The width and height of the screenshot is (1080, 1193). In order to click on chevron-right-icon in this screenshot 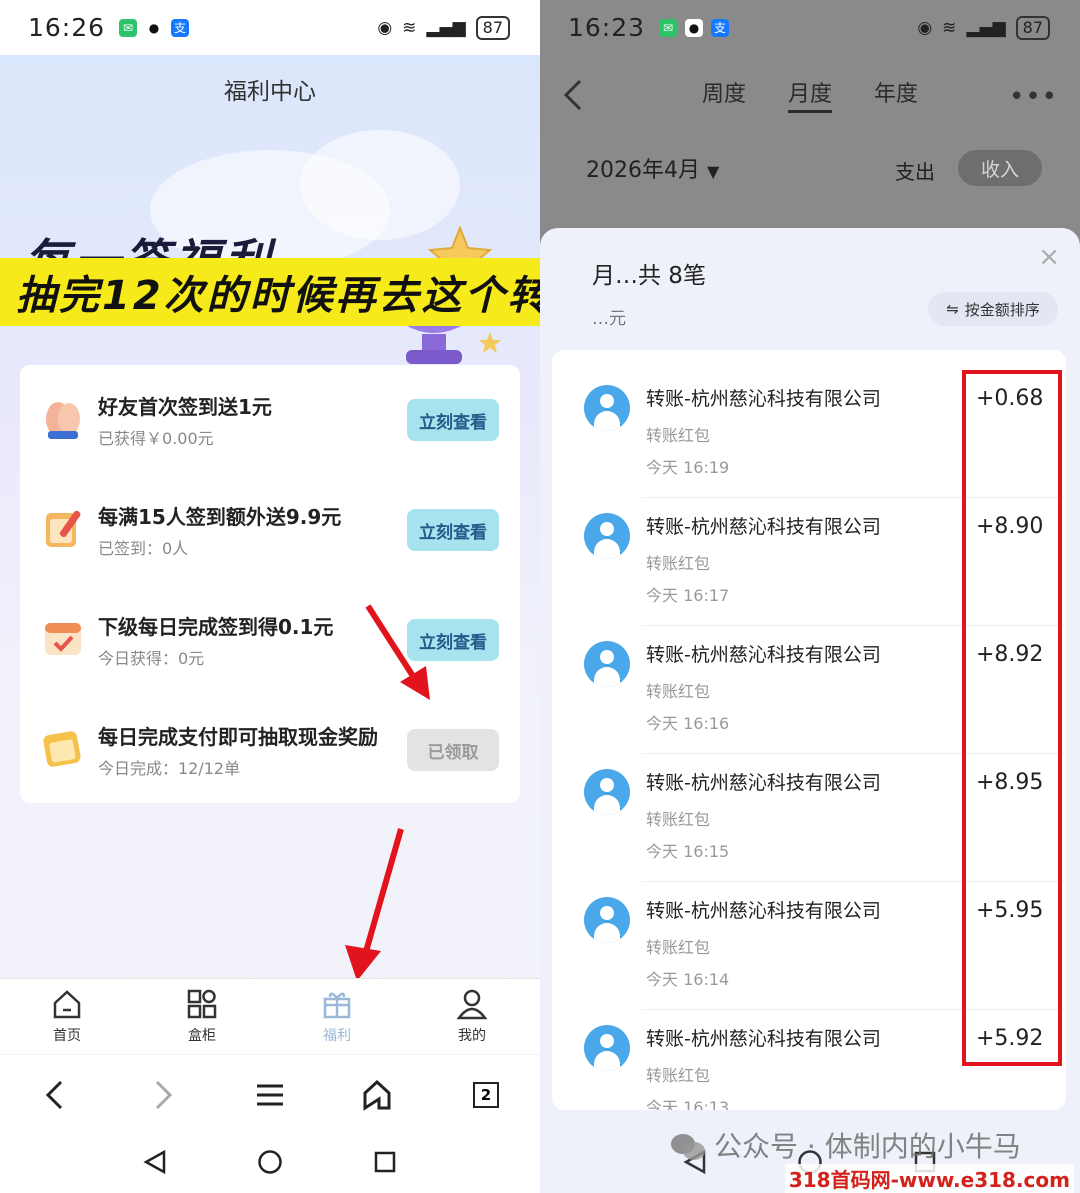, I will do `click(164, 1095)`.